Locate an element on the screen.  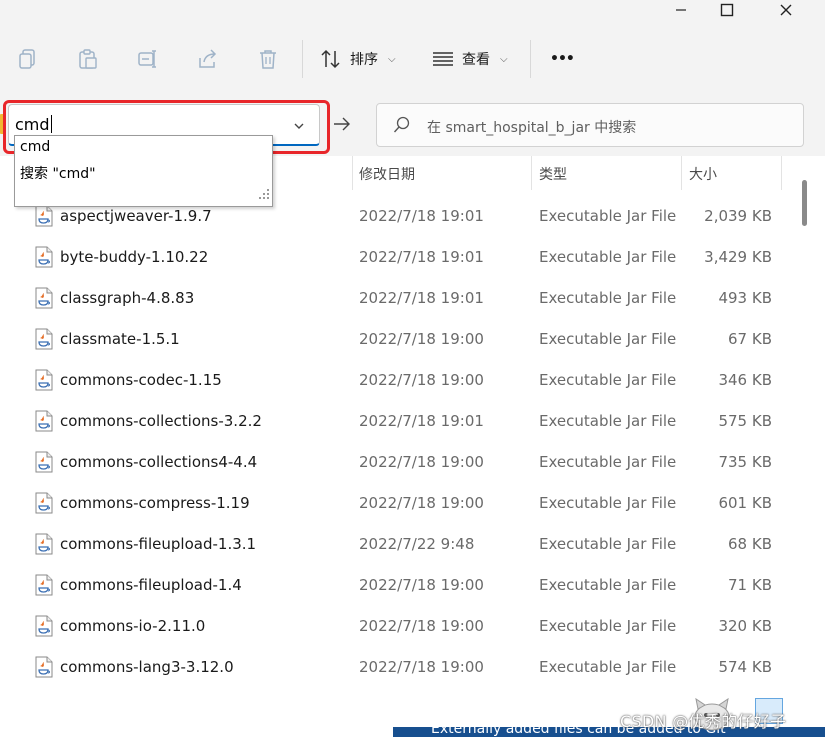
share-icon is located at coordinates (208, 59).